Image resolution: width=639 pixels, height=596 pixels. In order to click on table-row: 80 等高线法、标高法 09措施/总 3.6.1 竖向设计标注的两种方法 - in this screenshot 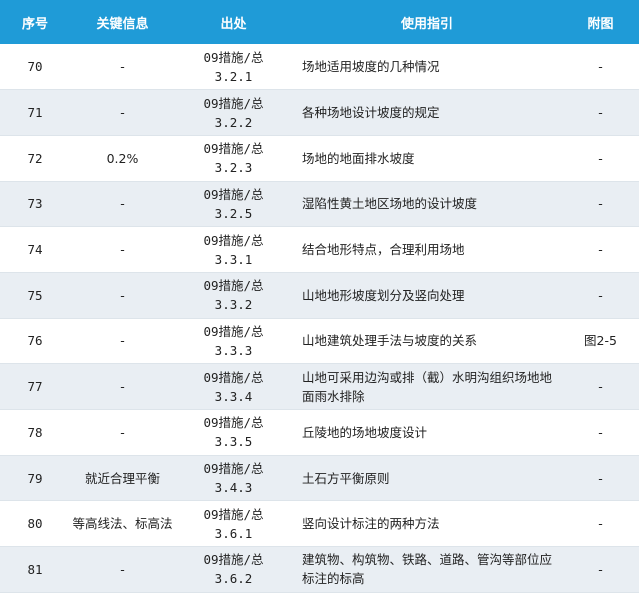, I will do `click(319, 523)`.